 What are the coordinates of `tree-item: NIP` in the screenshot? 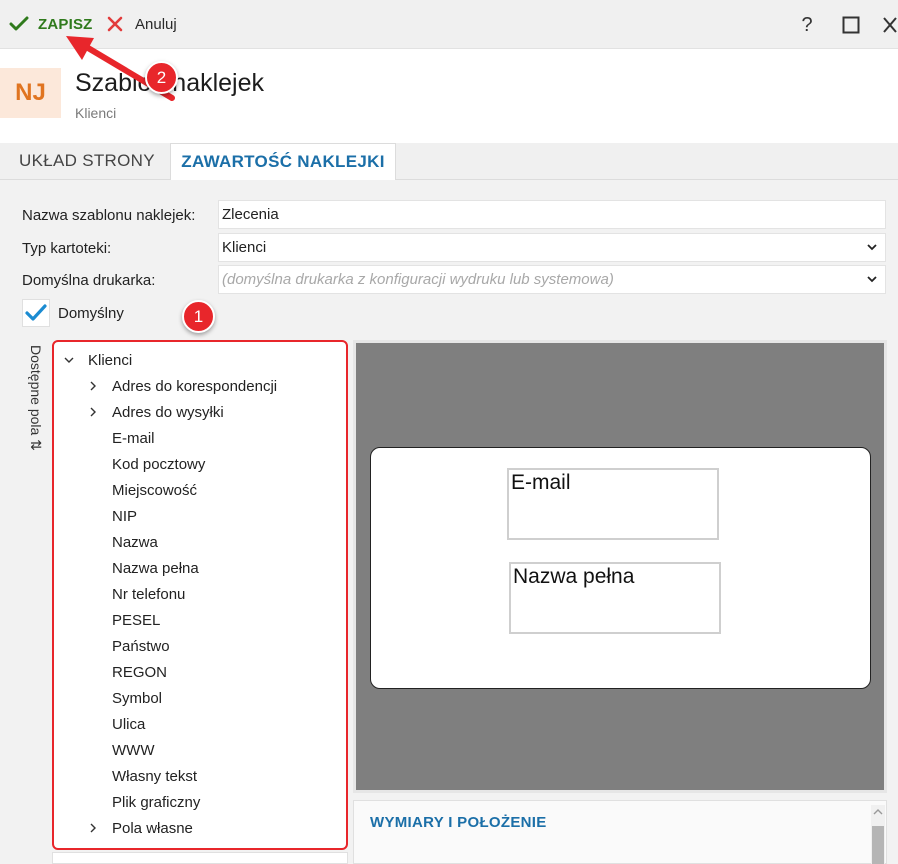 It's located at (112, 516).